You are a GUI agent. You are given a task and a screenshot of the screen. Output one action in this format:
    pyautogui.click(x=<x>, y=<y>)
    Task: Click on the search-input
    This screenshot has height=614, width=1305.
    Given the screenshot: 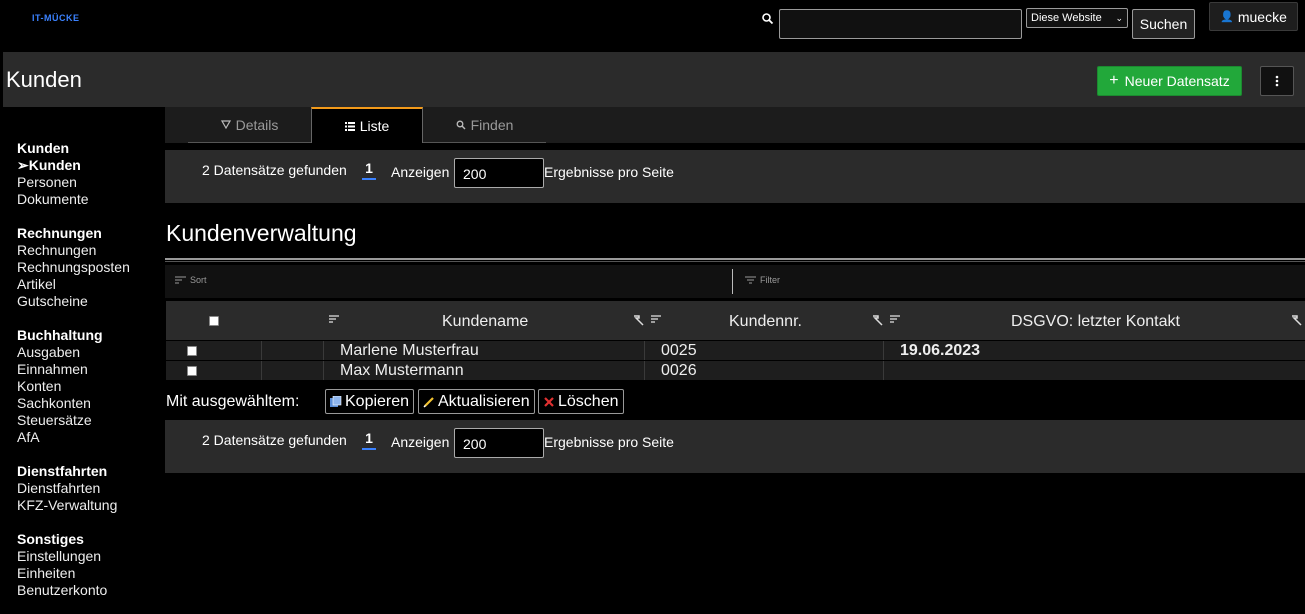 What is the action you would take?
    pyautogui.click(x=900, y=24)
    